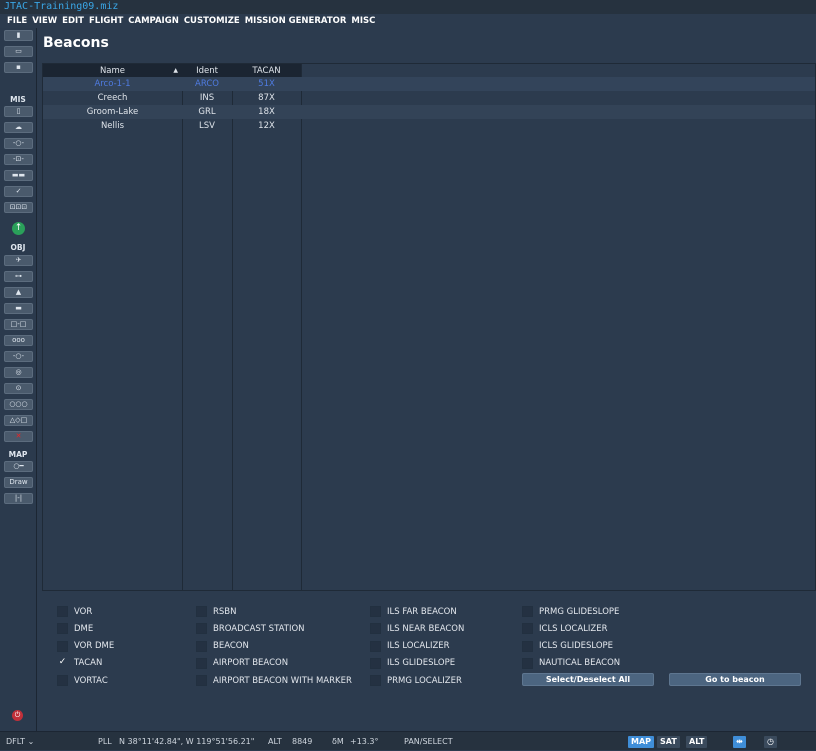  I want to click on check-icon: ✓, so click(18, 191).